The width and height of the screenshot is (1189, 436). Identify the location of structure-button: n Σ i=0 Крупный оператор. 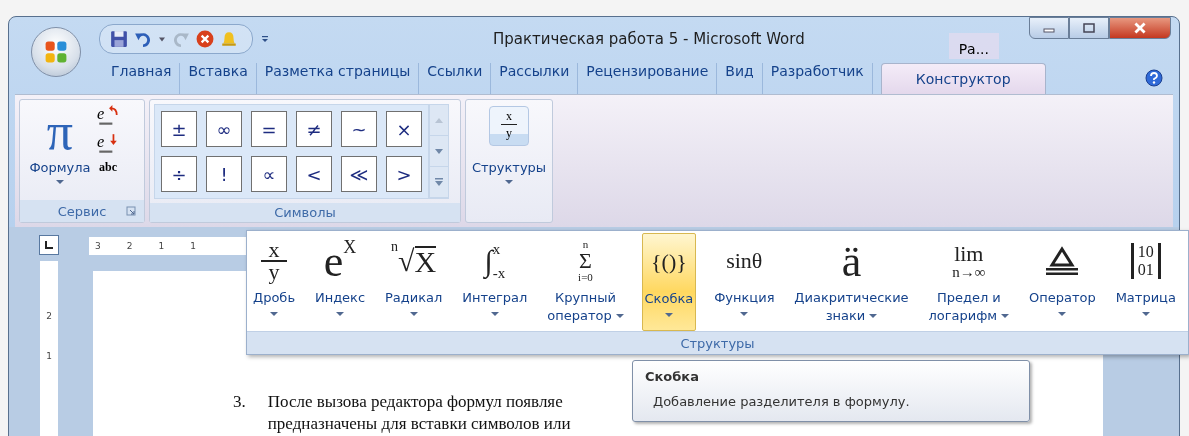
(585, 282).